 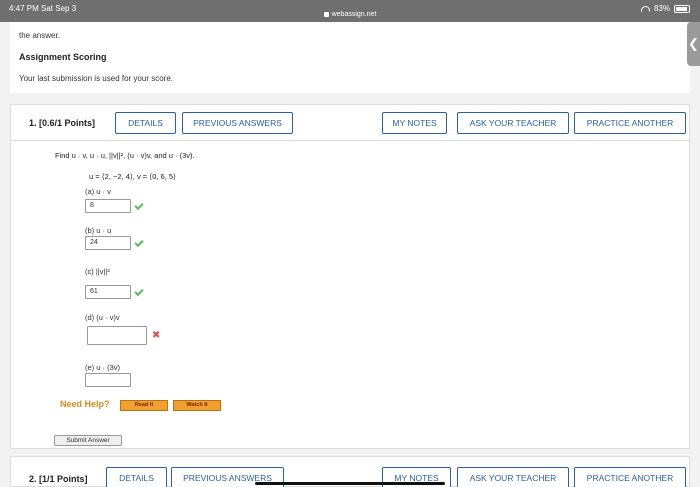 I want to click on scroll-indicator, so click(x=350, y=483).